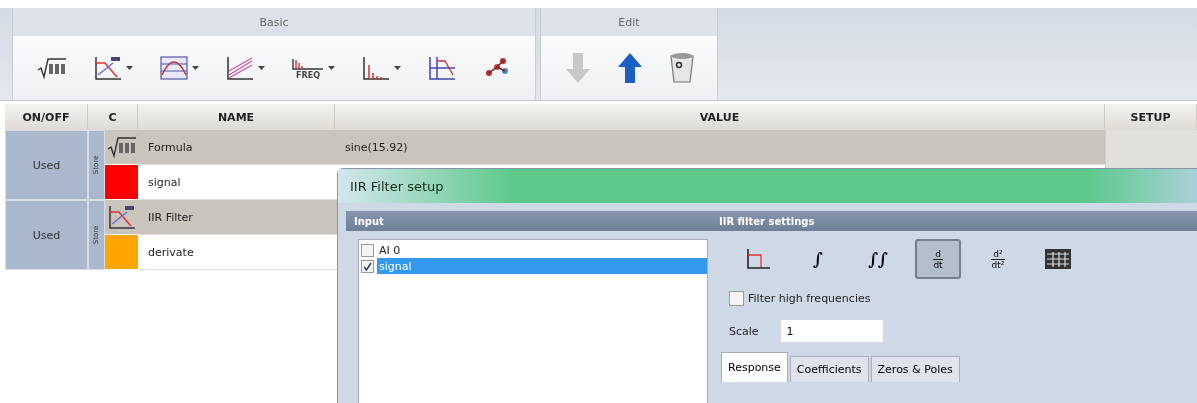 The width and height of the screenshot is (1197, 403). I want to click on waveform-graph-icon, so click(174, 68).